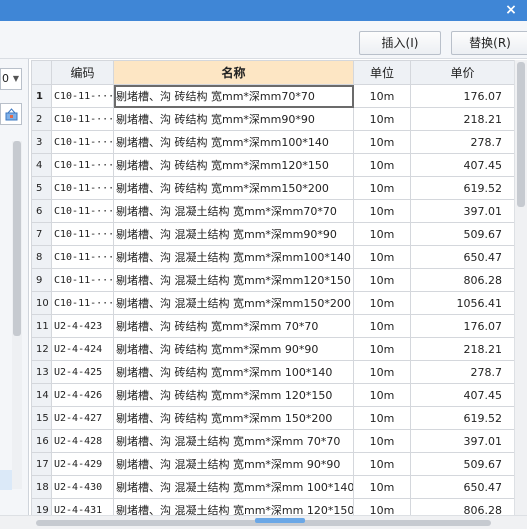 This screenshot has height=529, width=527. Describe the element at coordinates (233, 211) in the screenshot. I see `cell-name: 剔堵槽、沟 混凝土结构 宽mm*深mm70*70` at that location.